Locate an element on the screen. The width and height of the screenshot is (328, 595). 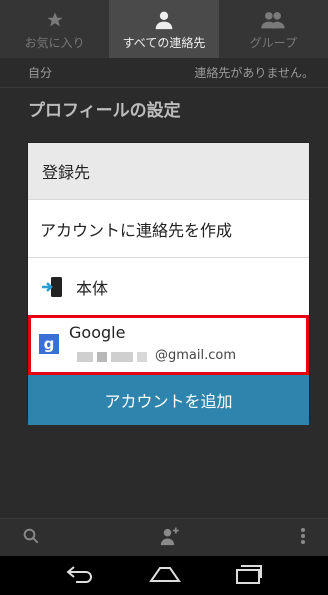
redacted-email-mosaic is located at coordinates (112, 357).